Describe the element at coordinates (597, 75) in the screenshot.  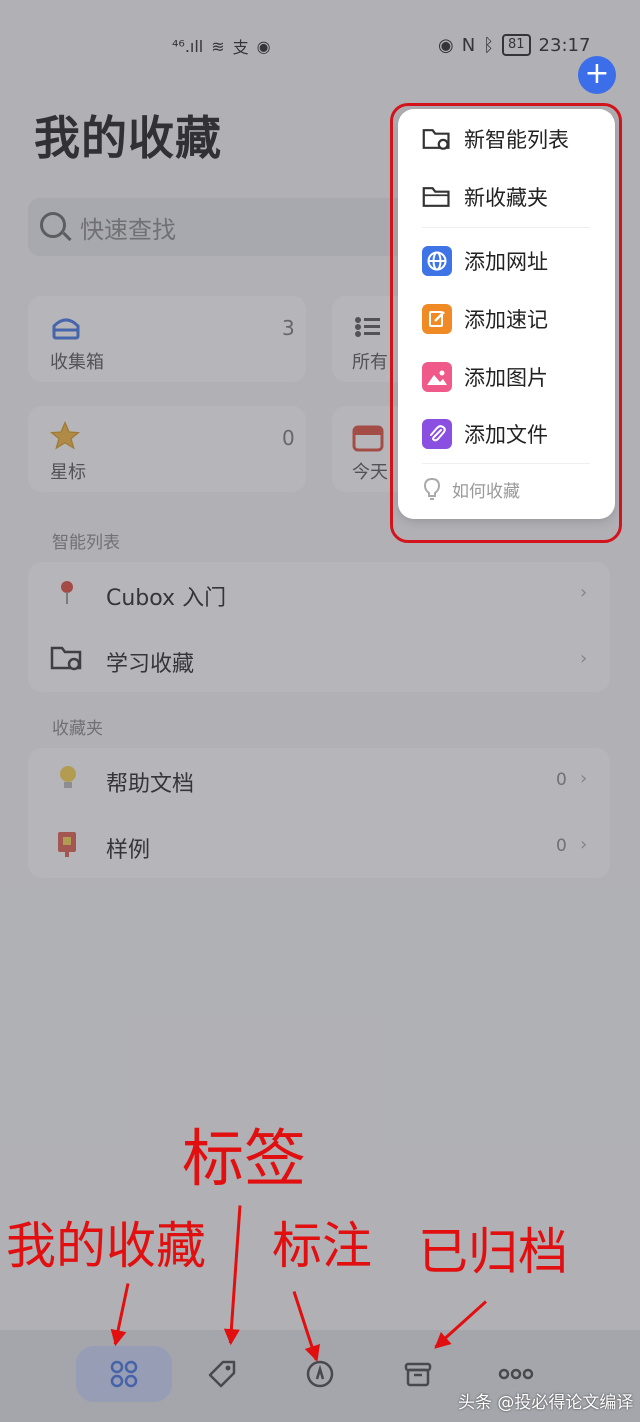
I see `add-button: +` at that location.